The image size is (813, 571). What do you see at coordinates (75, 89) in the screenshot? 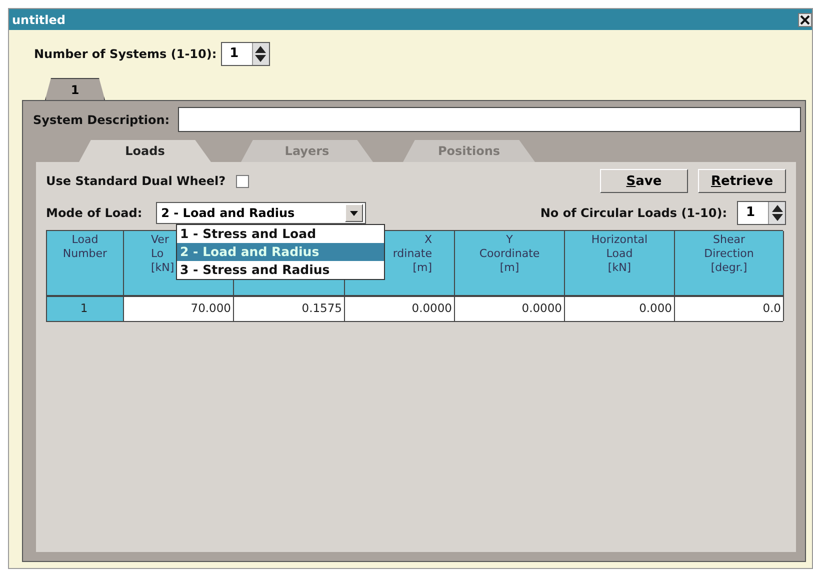
I see `system-tab: 1` at bounding box center [75, 89].